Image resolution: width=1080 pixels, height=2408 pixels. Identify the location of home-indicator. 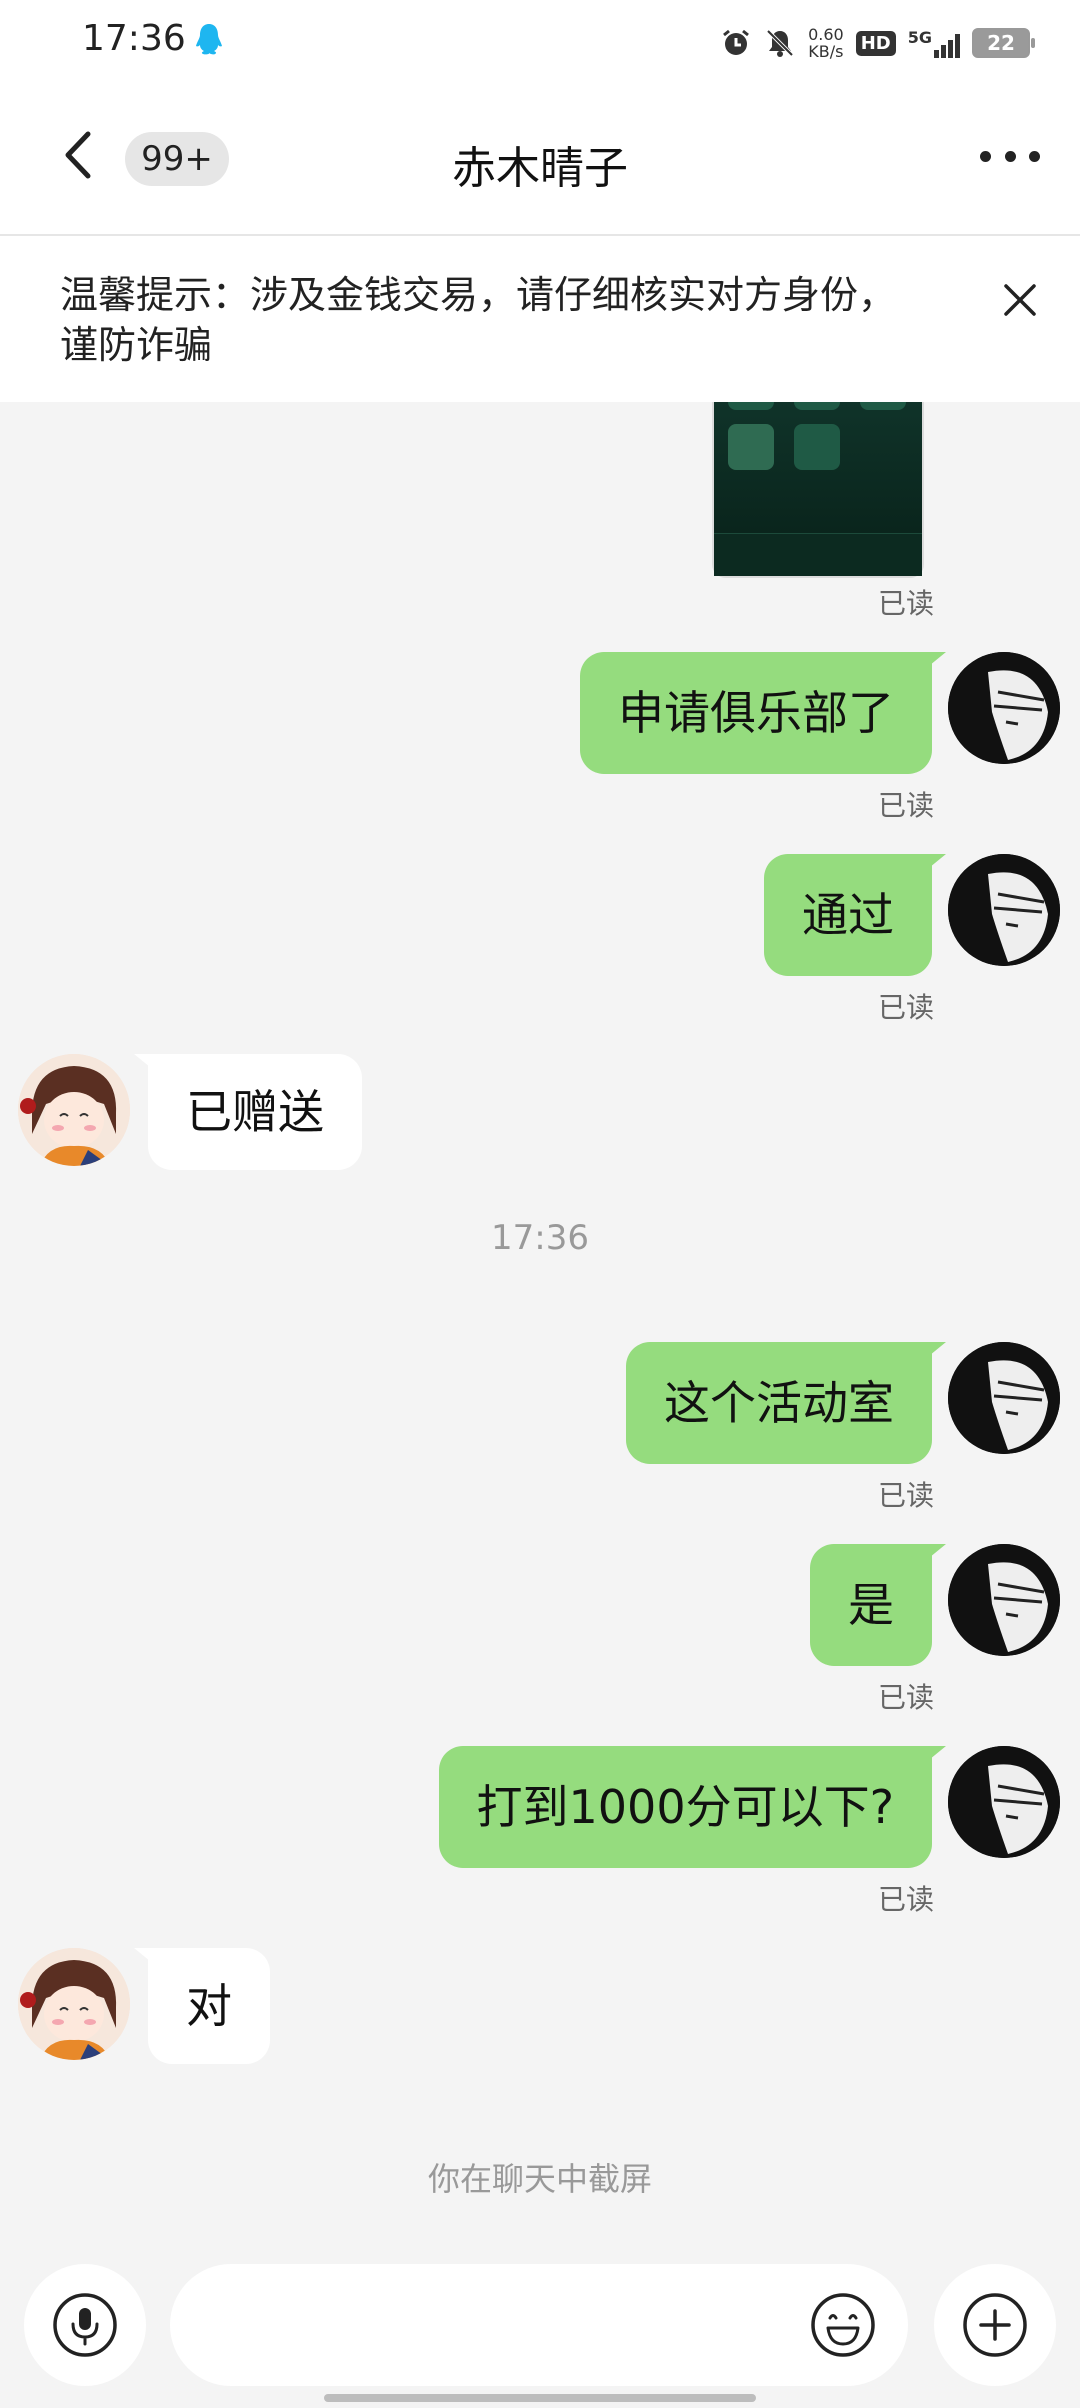
(540, 2398).